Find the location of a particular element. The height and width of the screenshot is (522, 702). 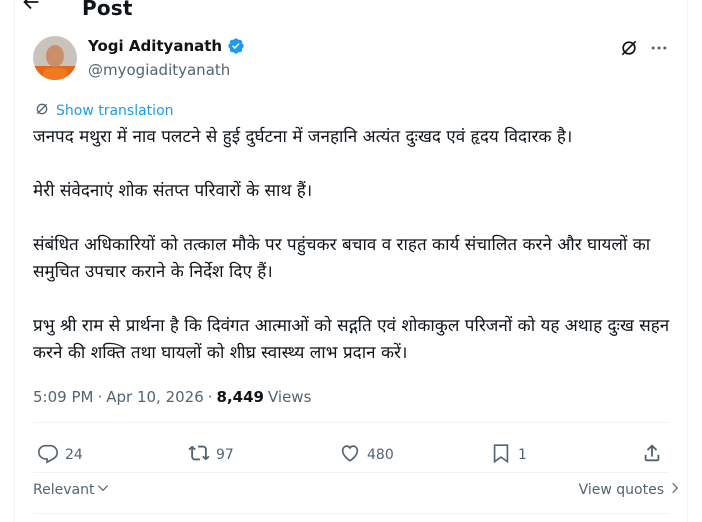

bookmark-count: 1 is located at coordinates (522, 455).